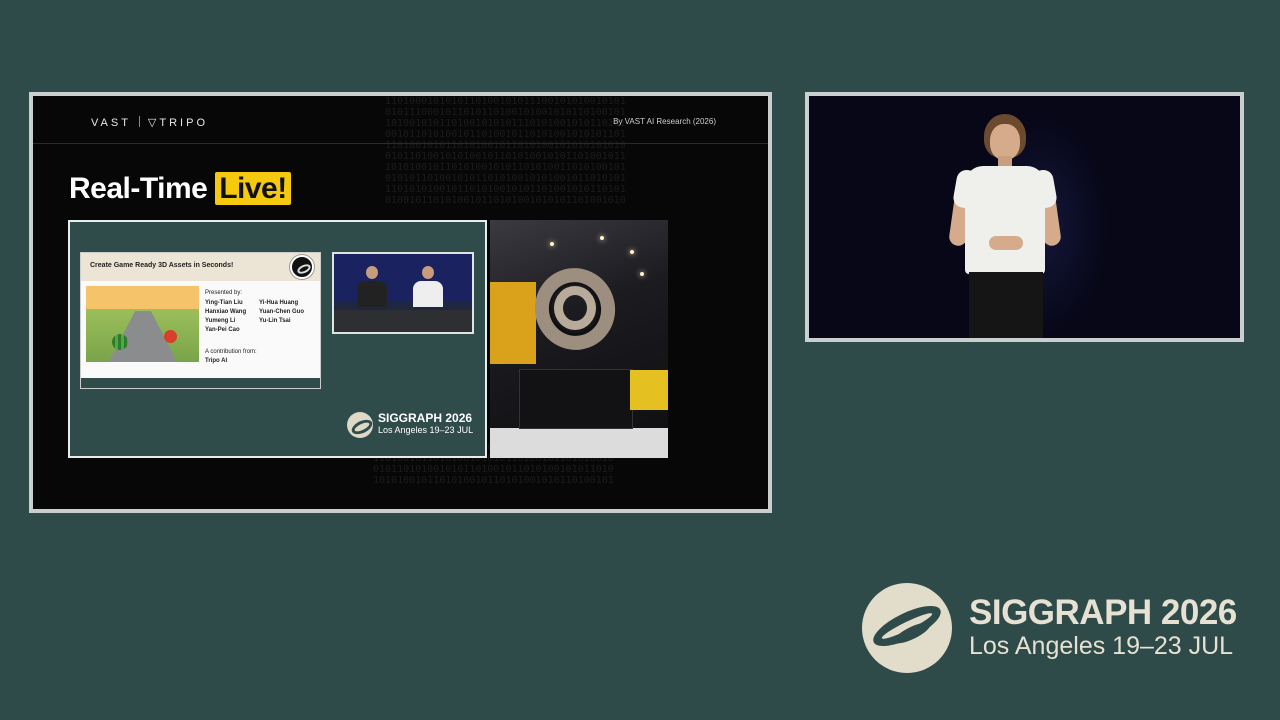 Image resolution: width=1280 pixels, height=720 pixels. I want to click on siggraph-name: SIGGRAPH 2026, so click(1103, 612).